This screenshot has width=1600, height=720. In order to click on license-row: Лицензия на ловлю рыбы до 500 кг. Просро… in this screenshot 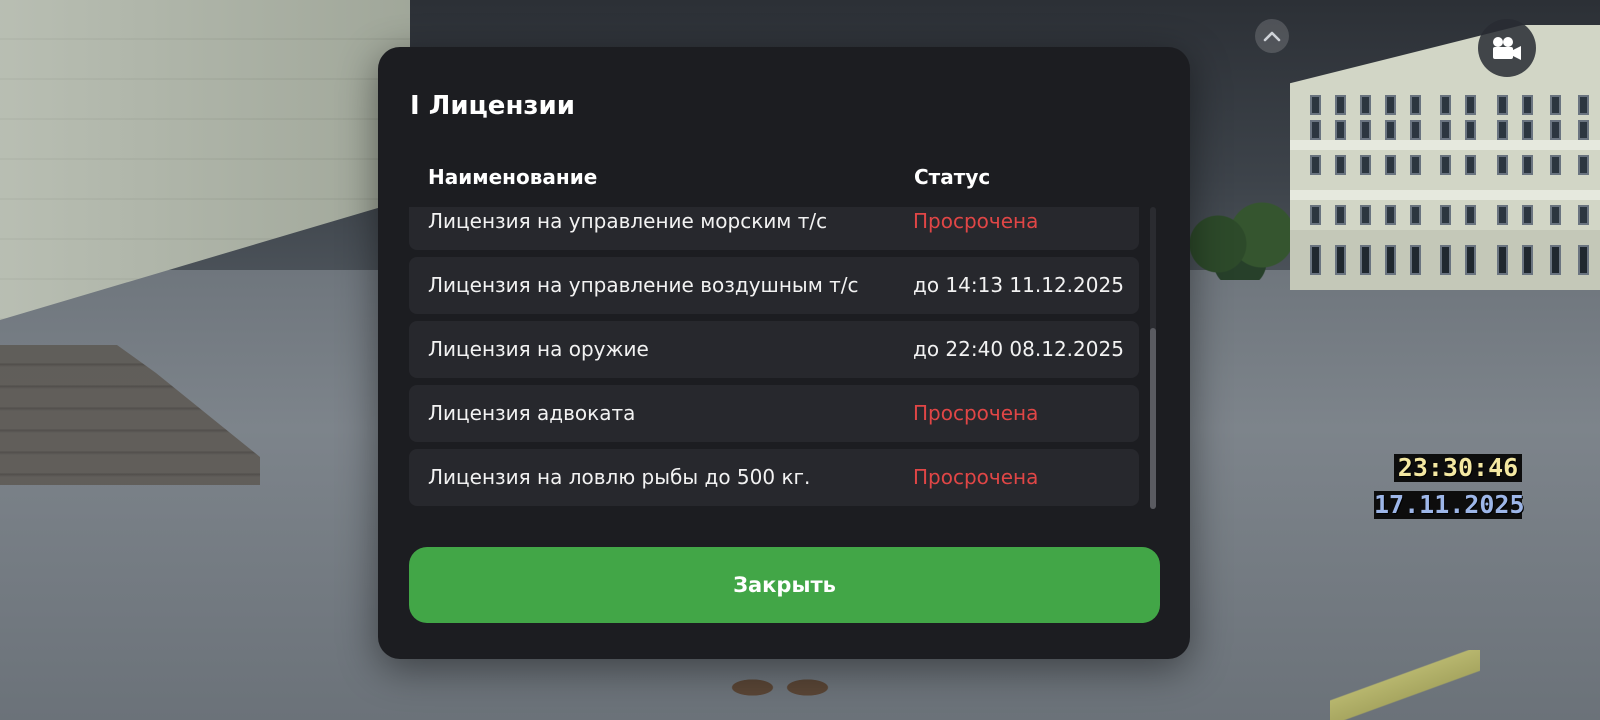, I will do `click(774, 477)`.